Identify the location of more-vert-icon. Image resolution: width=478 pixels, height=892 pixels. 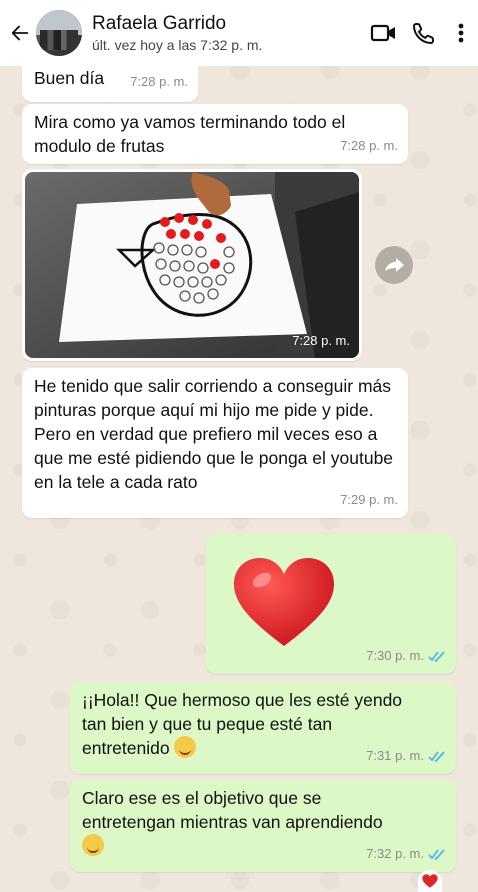
(461, 33).